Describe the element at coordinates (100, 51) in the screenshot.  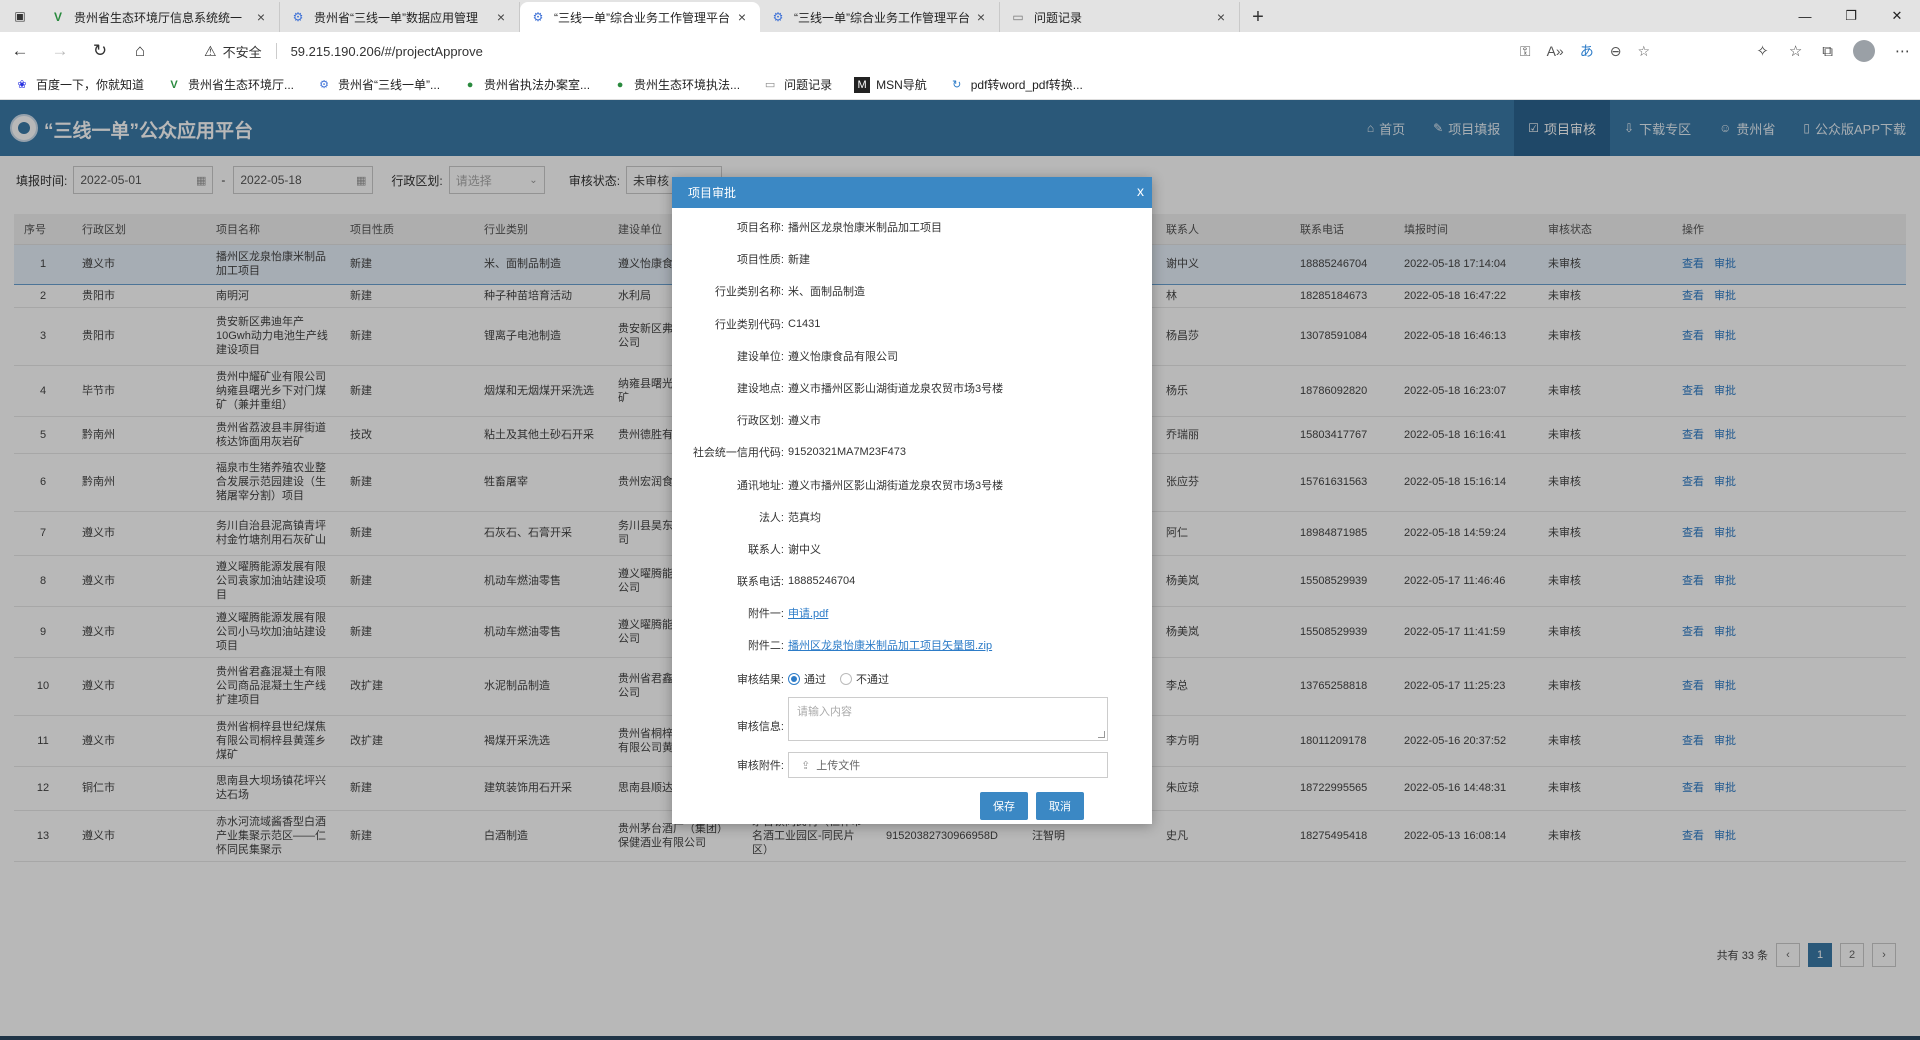
I see `reload-icon: ↻` at that location.